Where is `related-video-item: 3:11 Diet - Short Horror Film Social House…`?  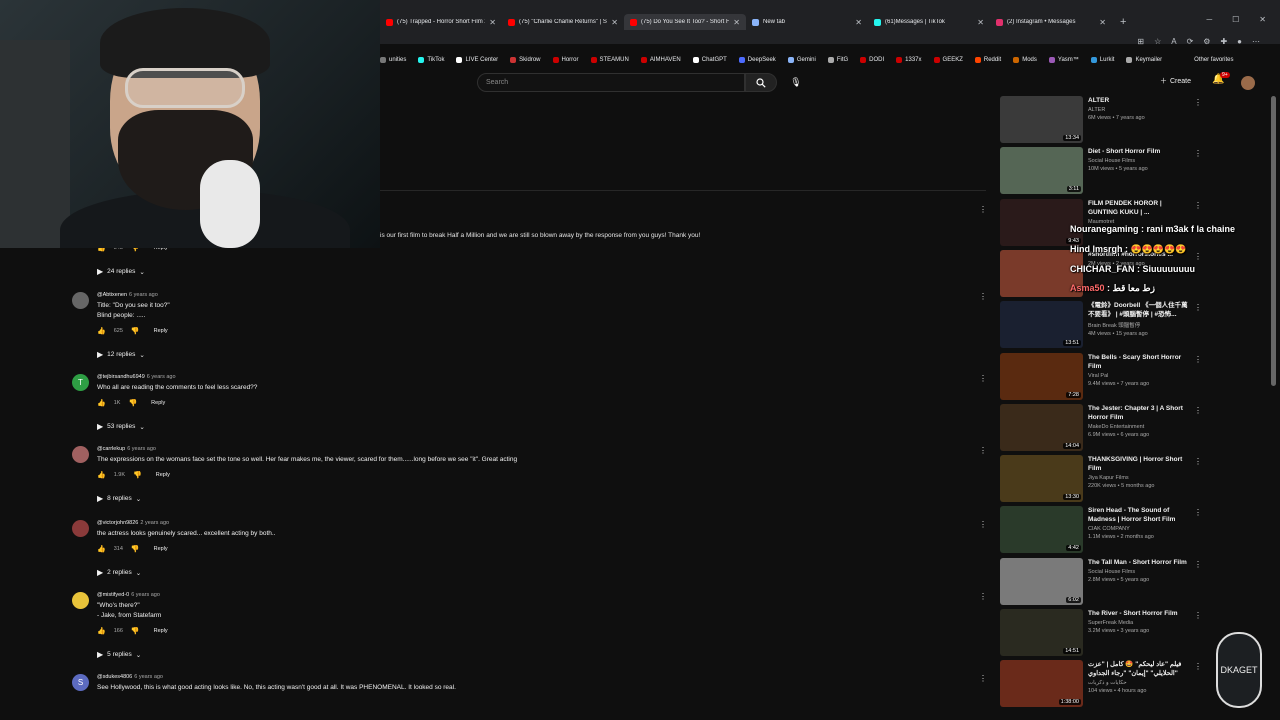
related-video-item: 3:11 Diet - Short Horror Film Social House… is located at coordinates (1105, 171).